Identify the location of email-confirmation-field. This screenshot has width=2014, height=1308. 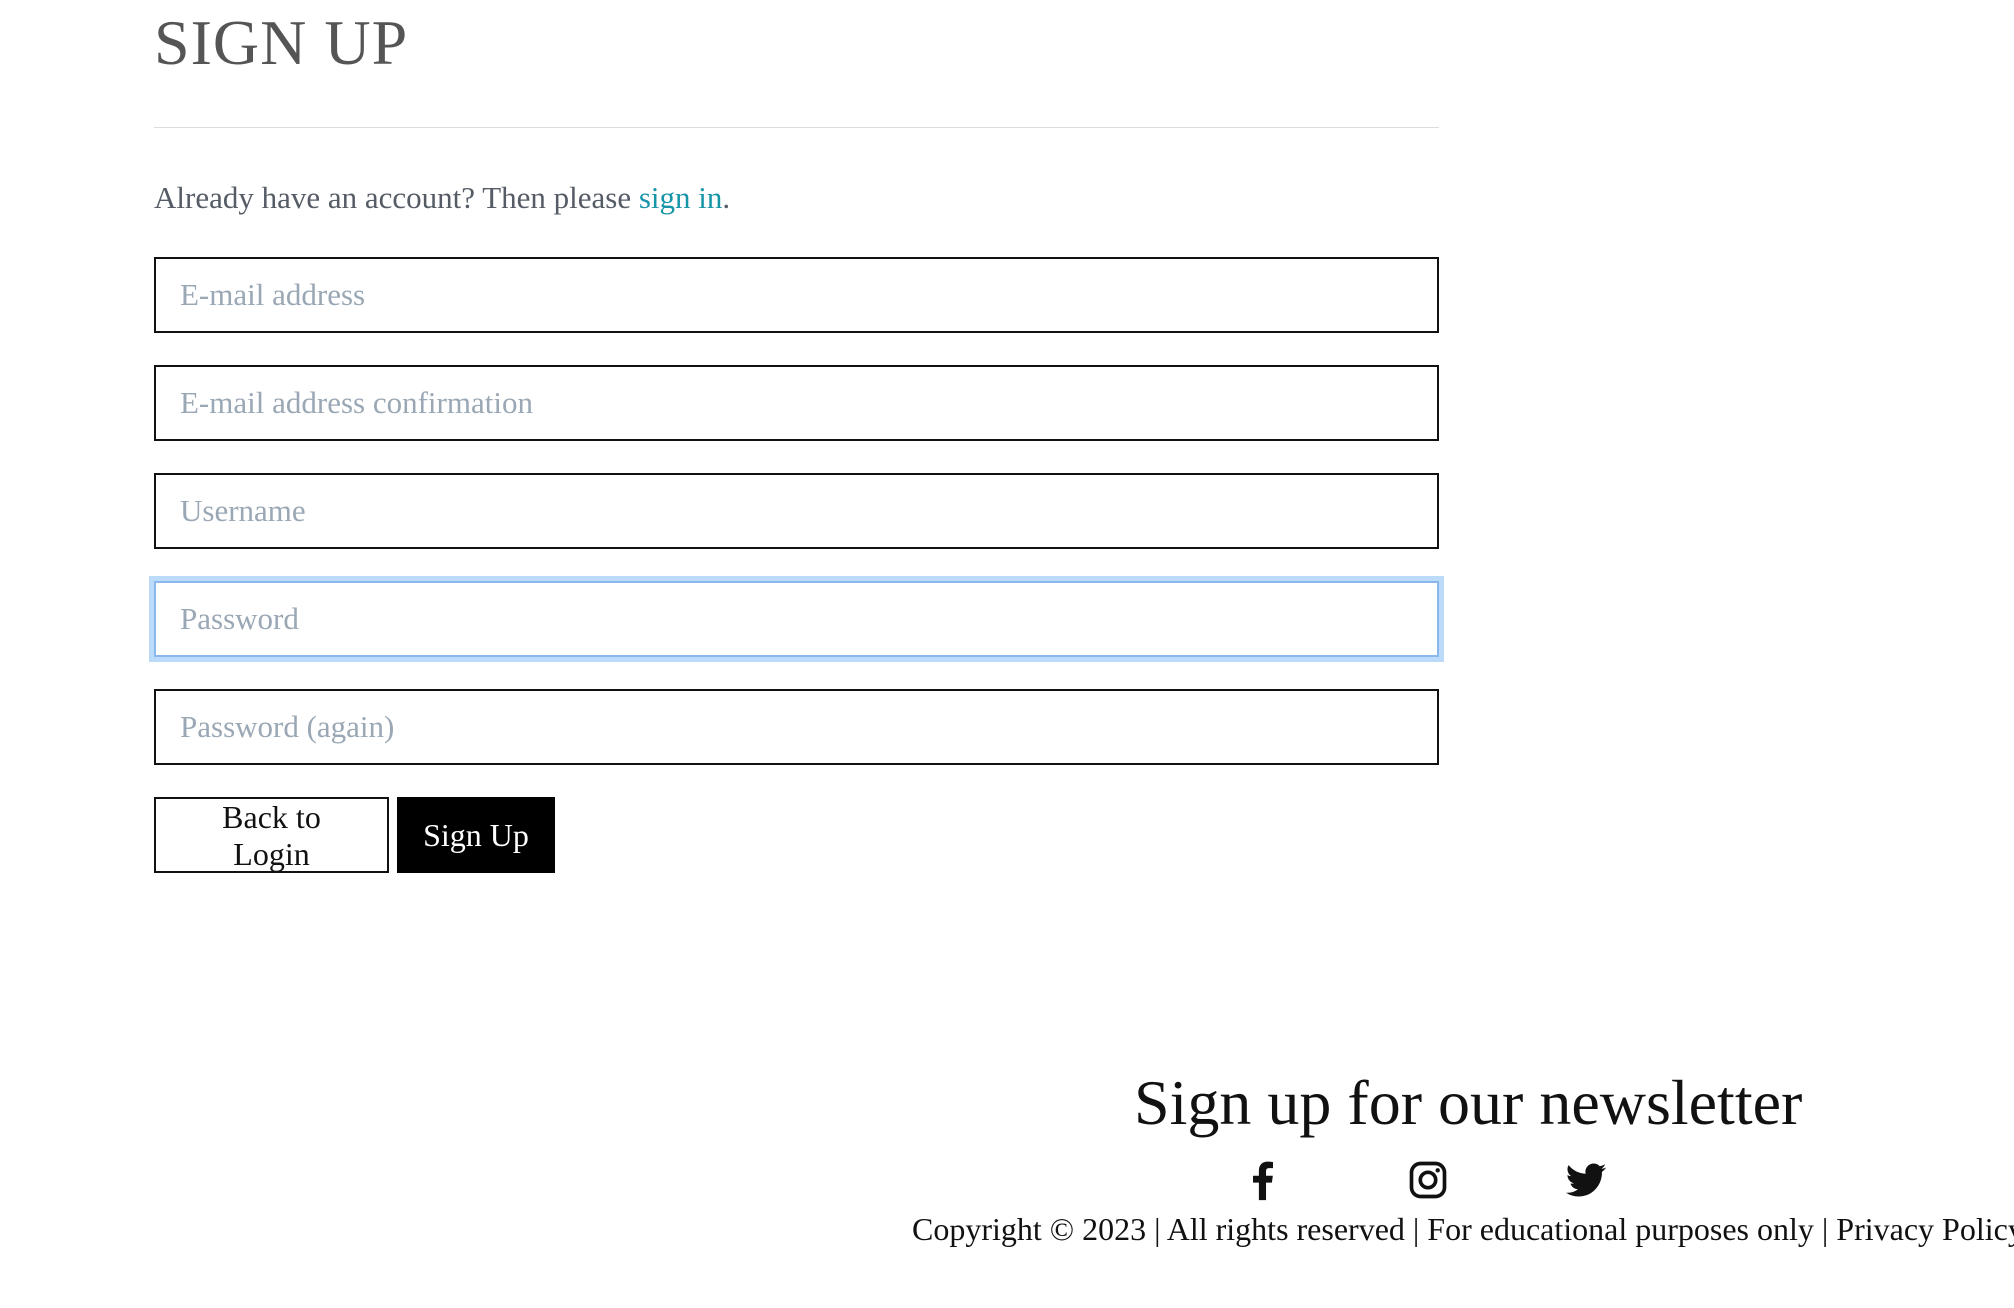
(796, 403).